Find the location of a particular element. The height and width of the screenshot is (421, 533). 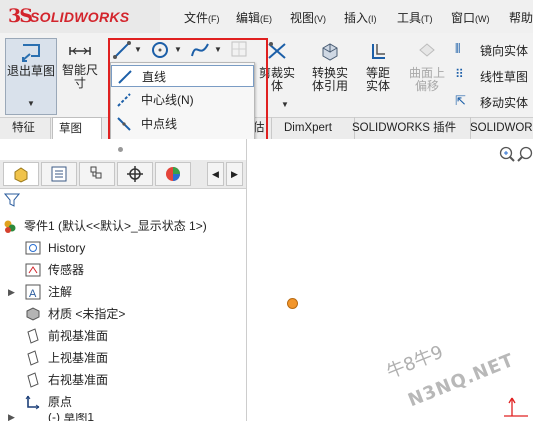

surface-offset-icon is located at coordinates (427, 50).